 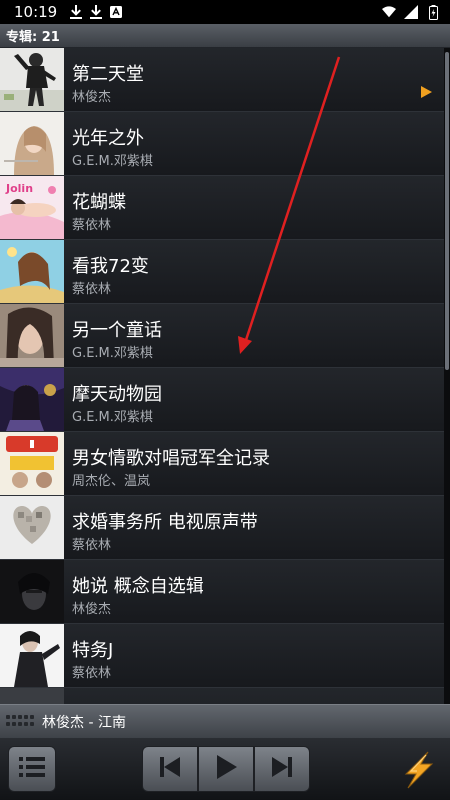 I want to click on now-playing-bar: 林俊杰 - 江南, so click(x=225, y=721).